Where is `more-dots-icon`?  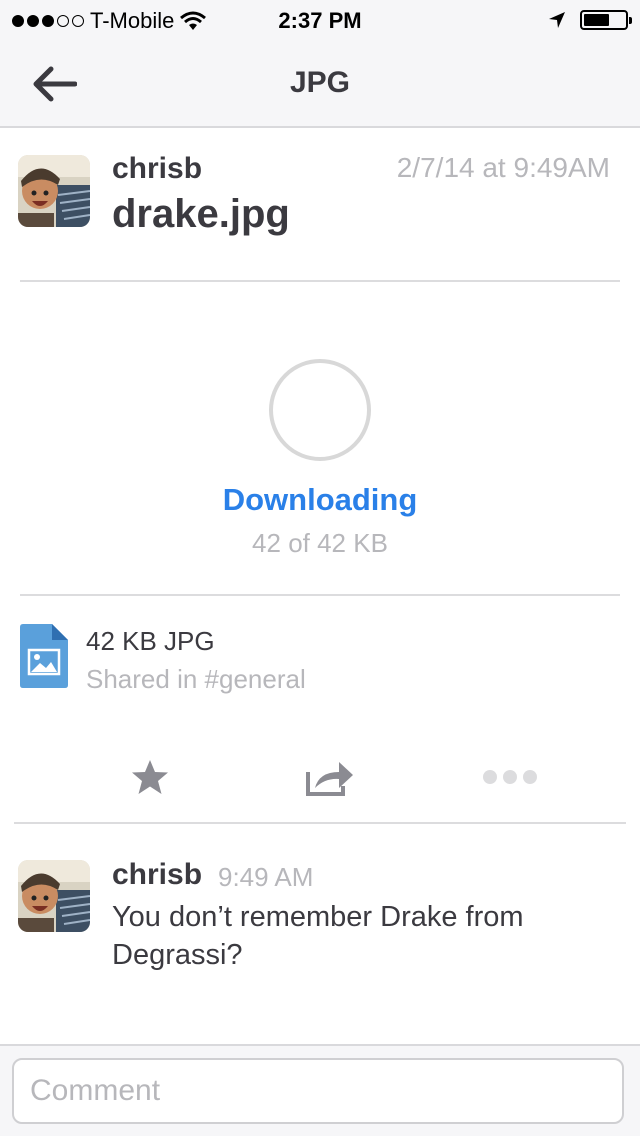
more-dots-icon is located at coordinates (510, 777).